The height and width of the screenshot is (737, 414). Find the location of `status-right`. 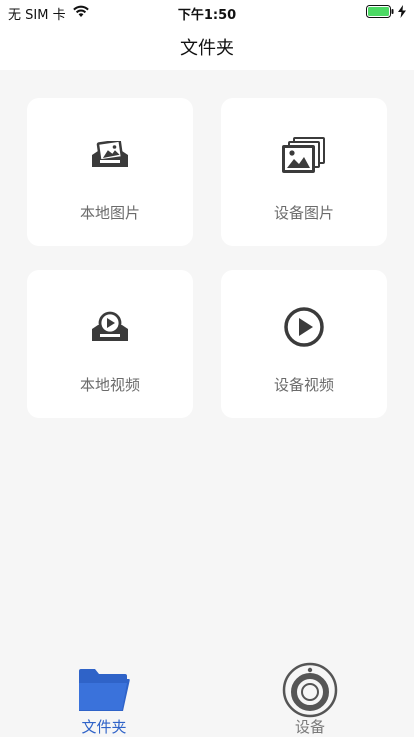

status-right is located at coordinates (386, 13).